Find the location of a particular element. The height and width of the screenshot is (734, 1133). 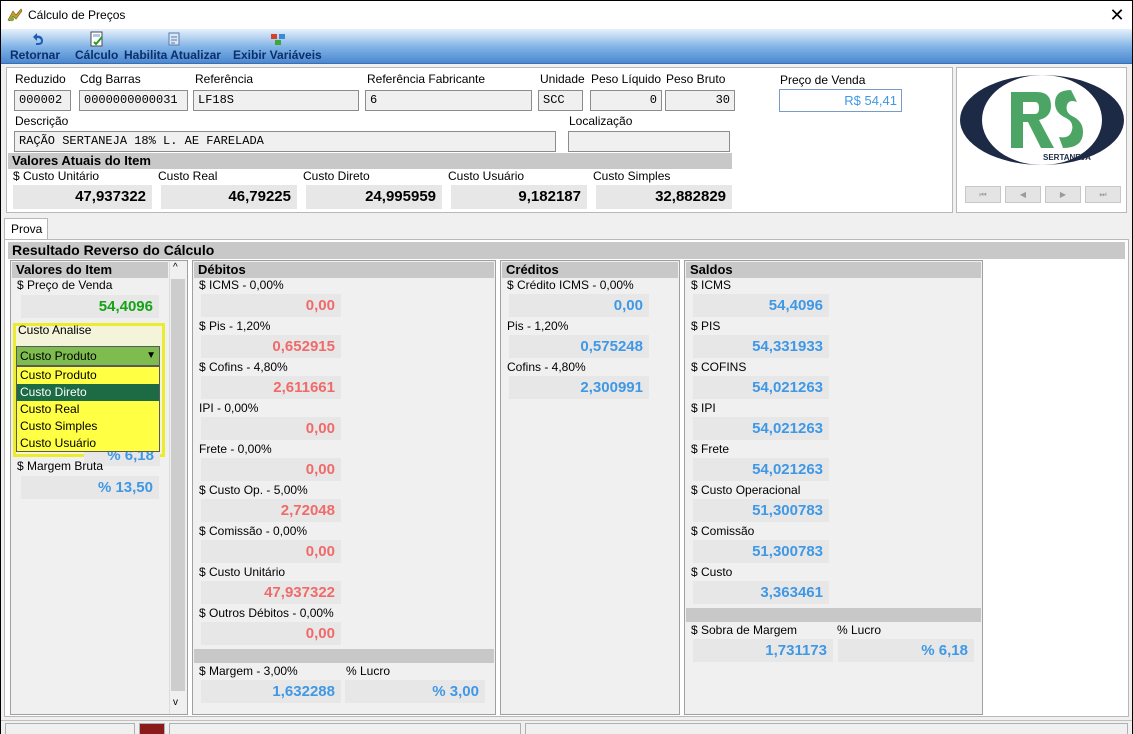

retornar-button: Retornar is located at coordinates (37, 46).